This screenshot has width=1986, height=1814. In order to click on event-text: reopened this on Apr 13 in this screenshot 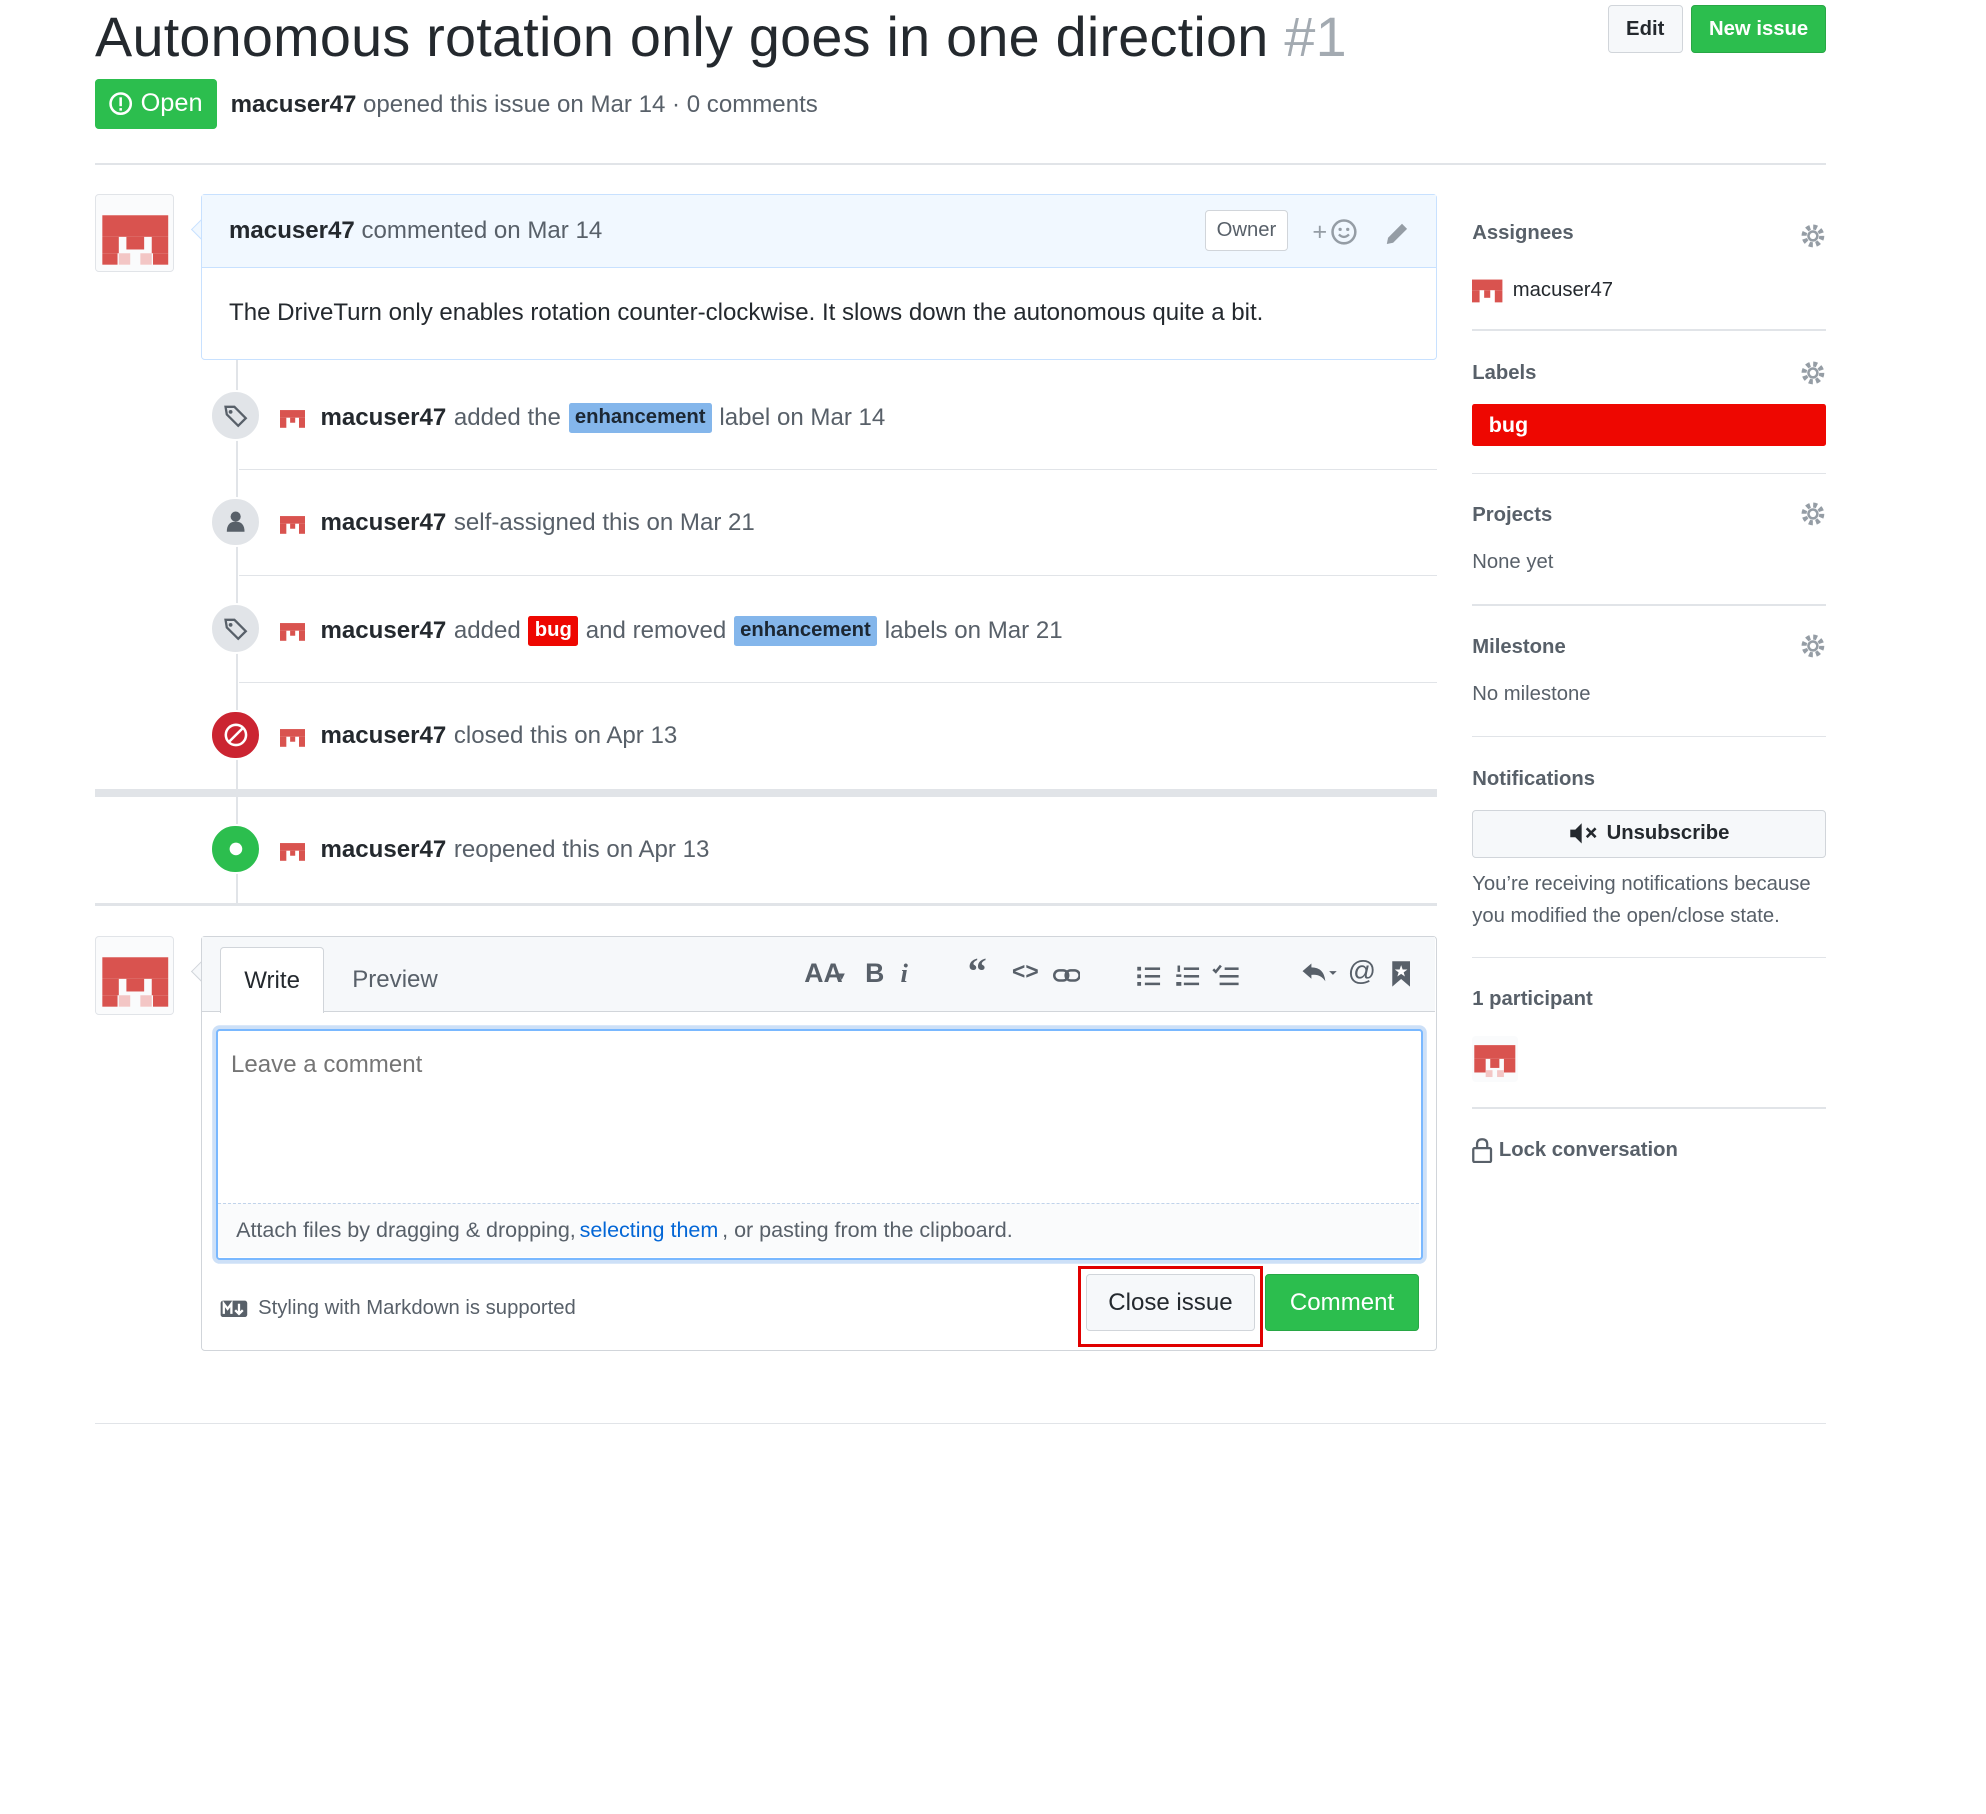, I will do `click(581, 850)`.